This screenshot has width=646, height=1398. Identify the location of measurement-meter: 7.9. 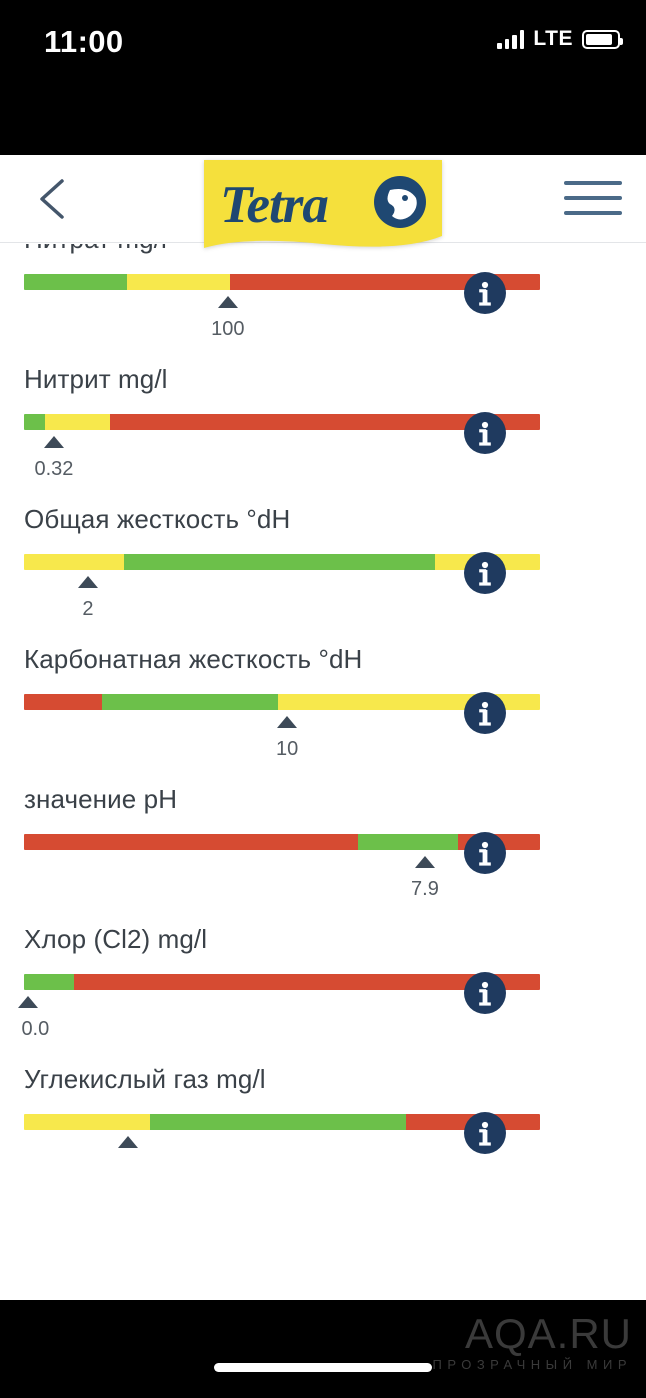
(282, 866).